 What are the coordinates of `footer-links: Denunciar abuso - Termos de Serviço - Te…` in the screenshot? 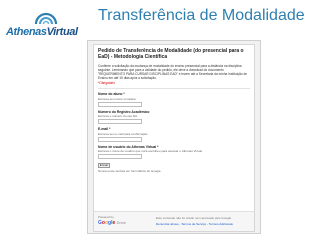 It's located at (194, 224).